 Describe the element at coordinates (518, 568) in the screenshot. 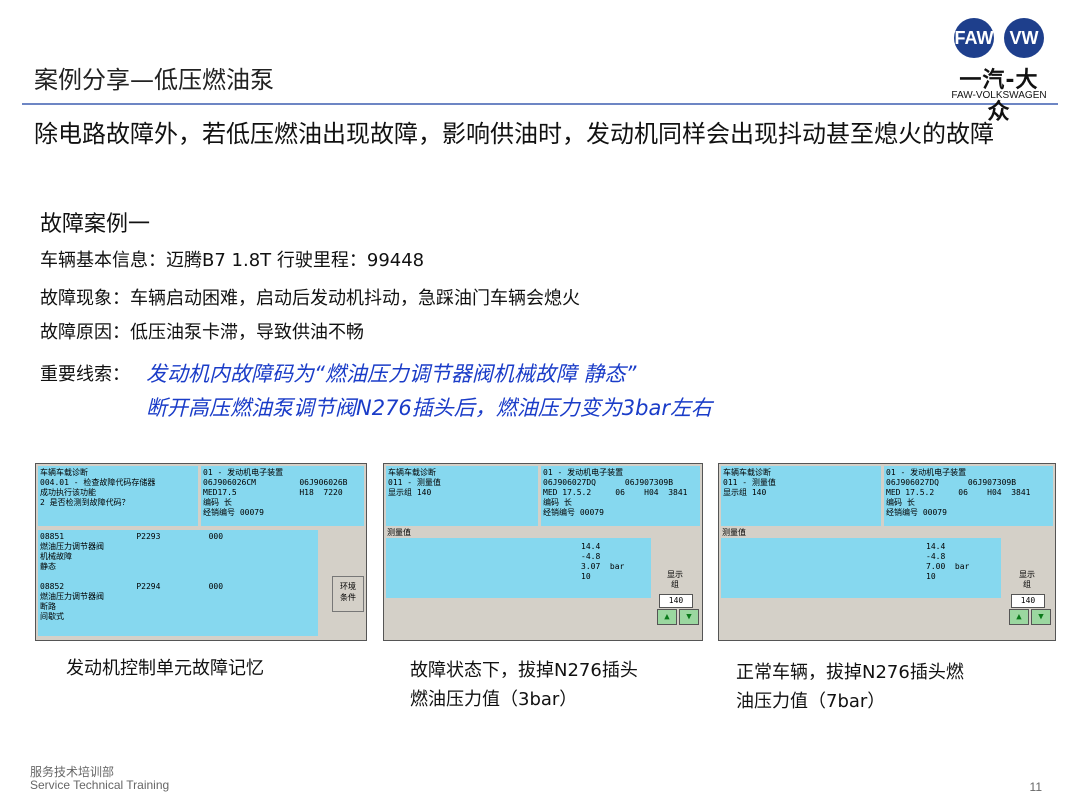

I see `measurement-values-box: 14.4 -4.8 3.07 bar 10` at that location.